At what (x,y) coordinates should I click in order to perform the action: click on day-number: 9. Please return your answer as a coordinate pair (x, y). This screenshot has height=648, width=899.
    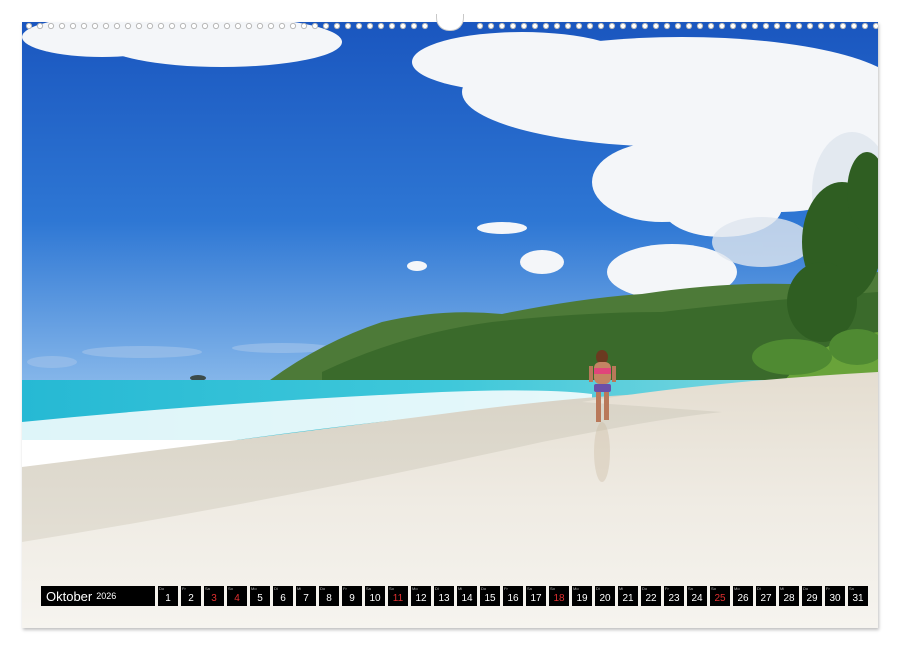
    Looking at the image, I should click on (352, 598).